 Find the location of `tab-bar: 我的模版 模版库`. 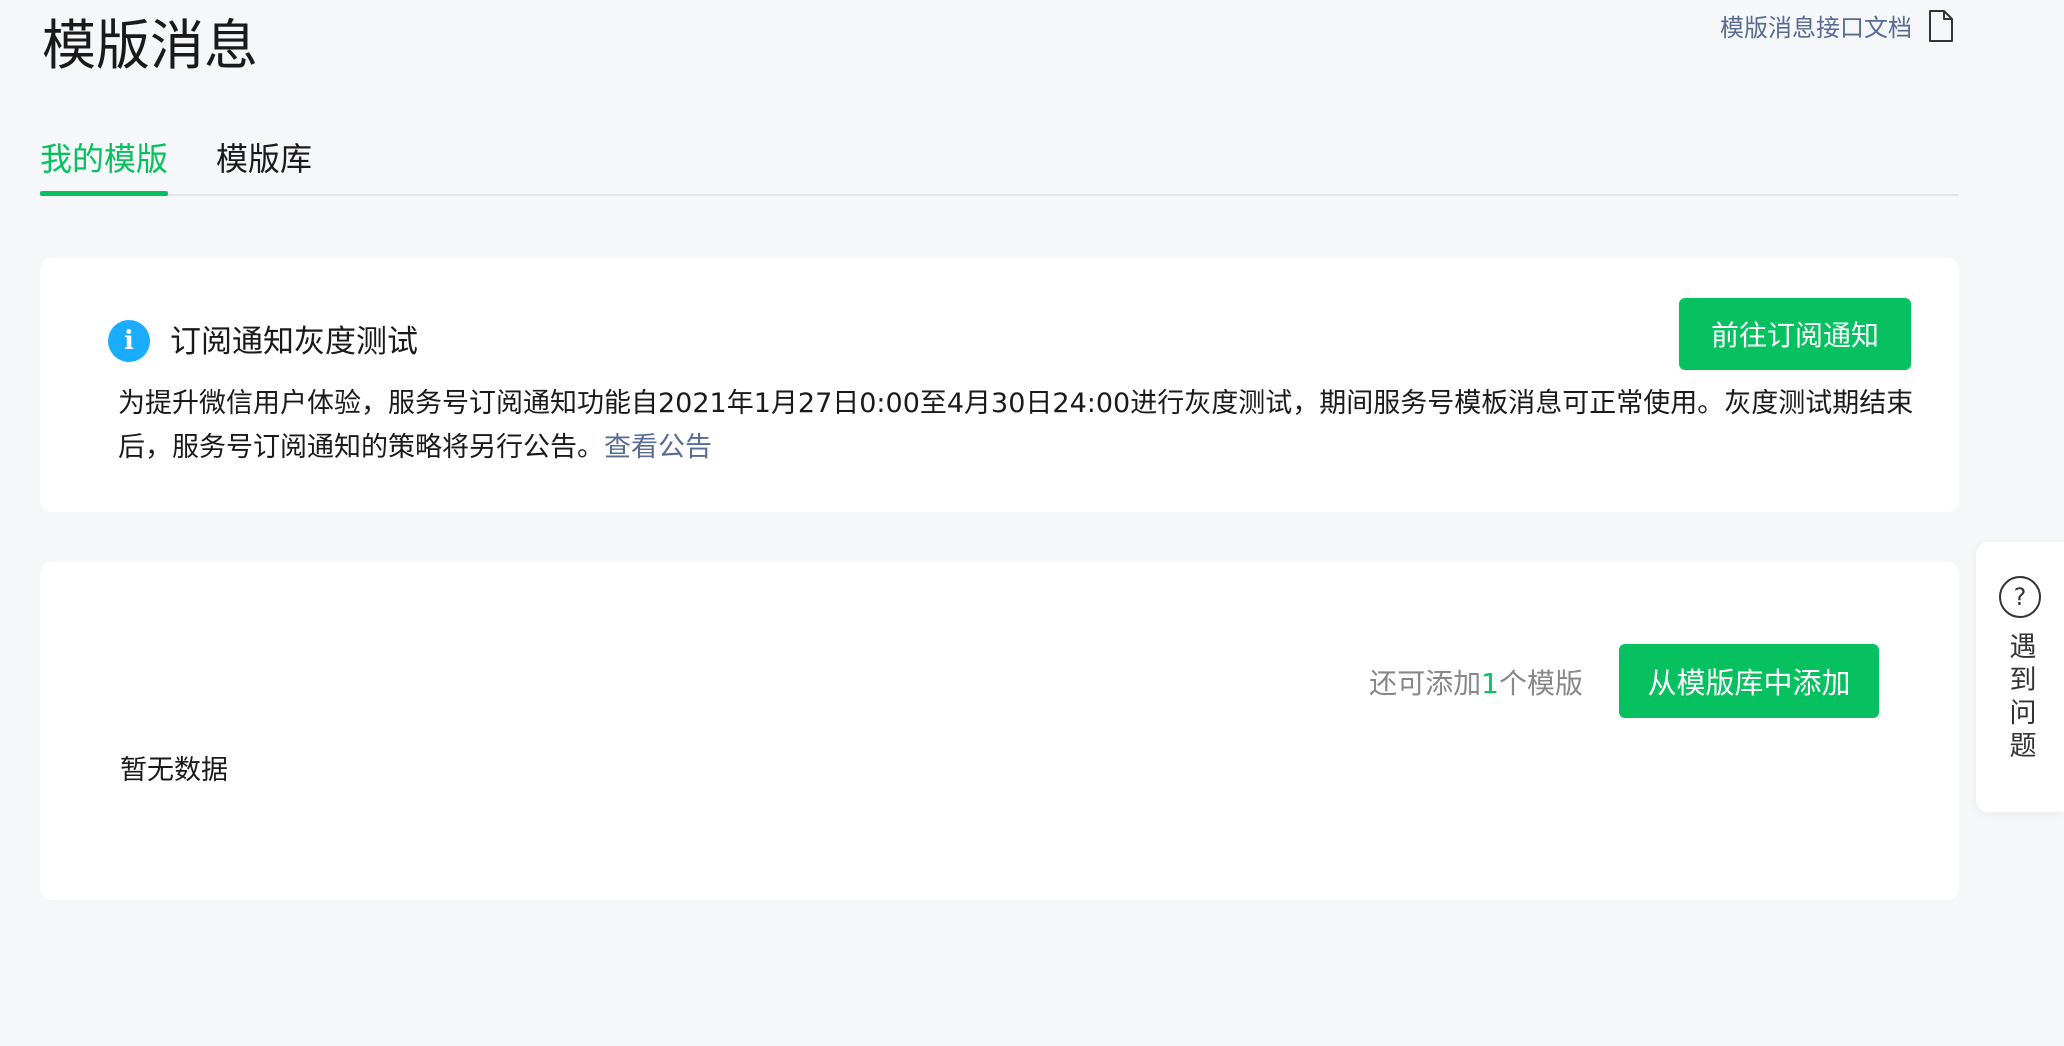

tab-bar: 我的模版 模版库 is located at coordinates (999, 163).